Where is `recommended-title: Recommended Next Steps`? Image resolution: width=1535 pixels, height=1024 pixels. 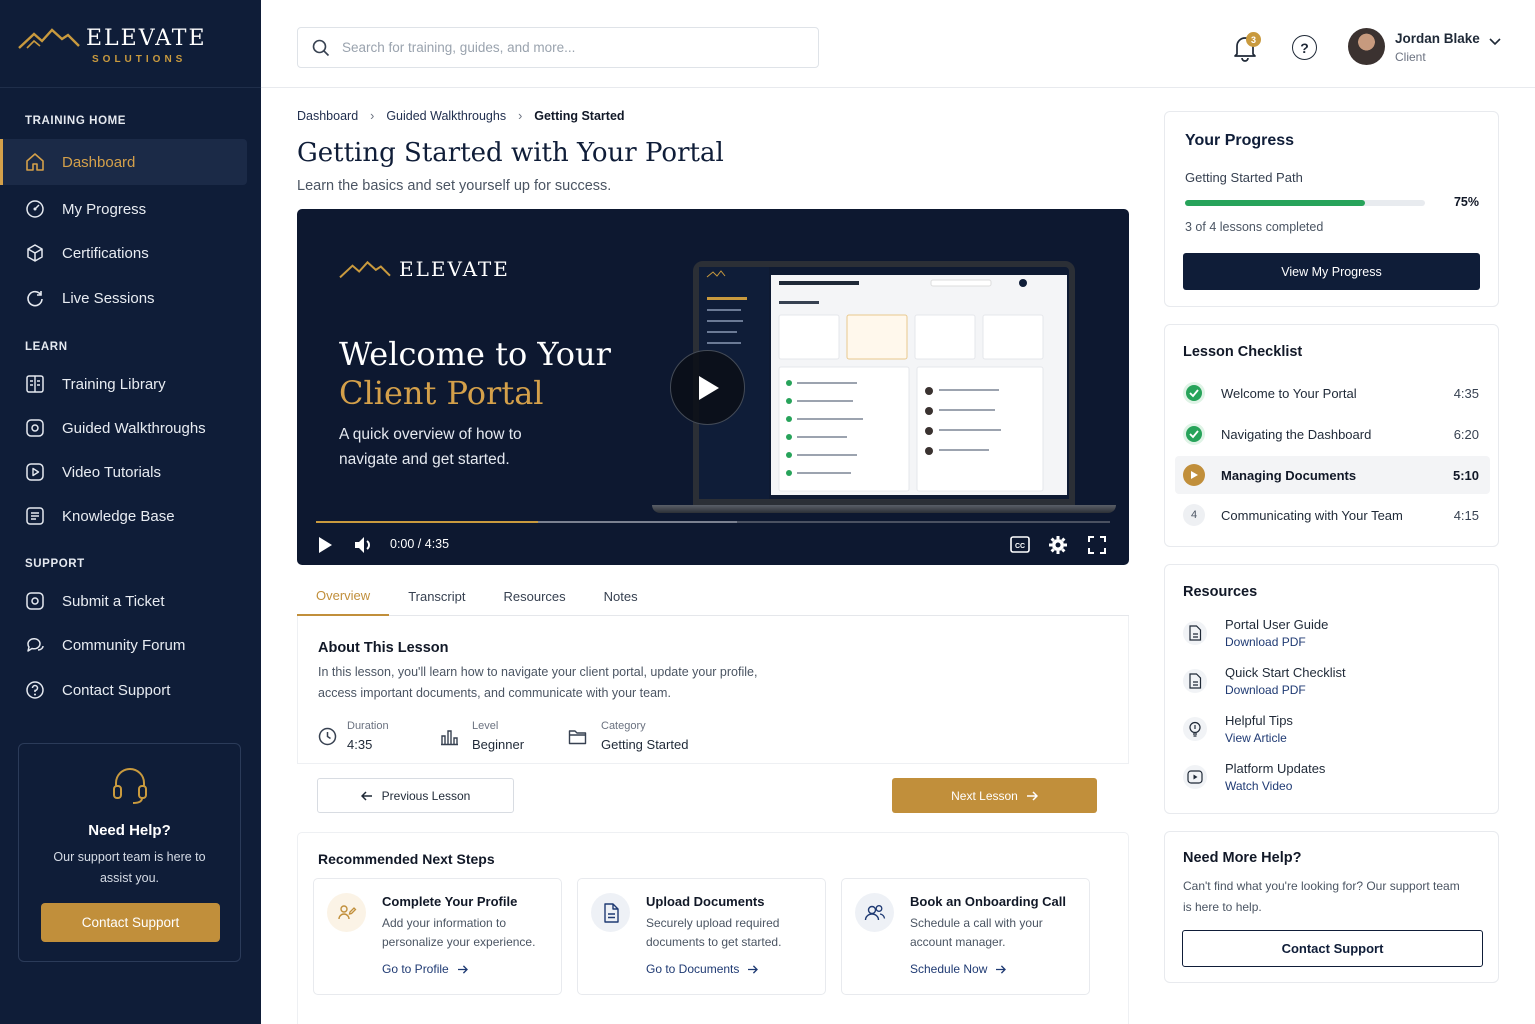
recommended-title: Recommended Next Steps is located at coordinates (406, 859).